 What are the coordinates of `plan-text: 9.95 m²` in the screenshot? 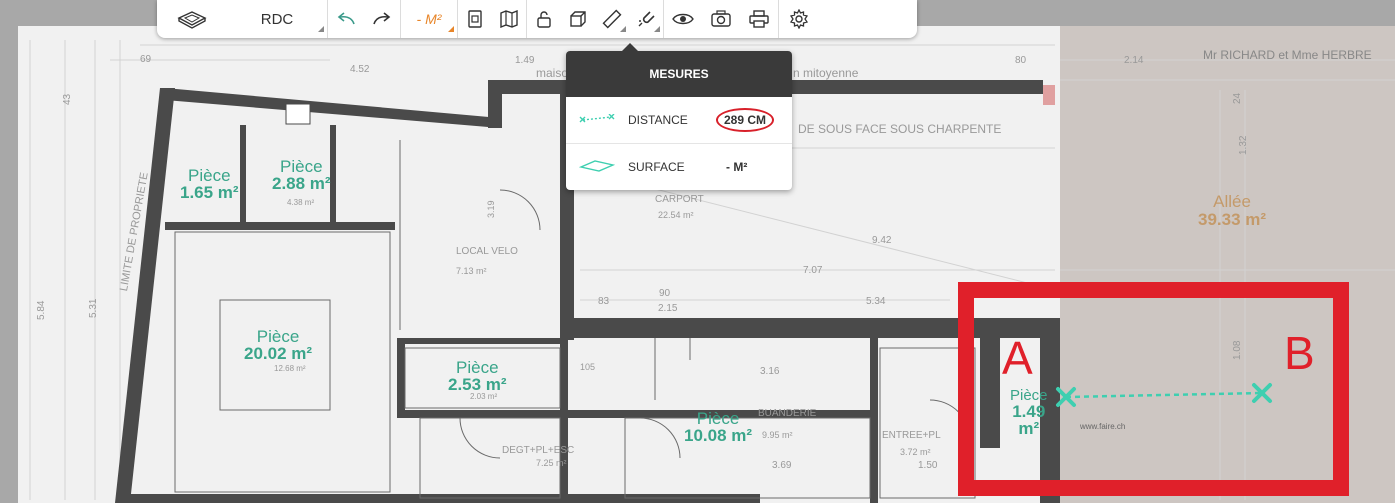 It's located at (777, 435).